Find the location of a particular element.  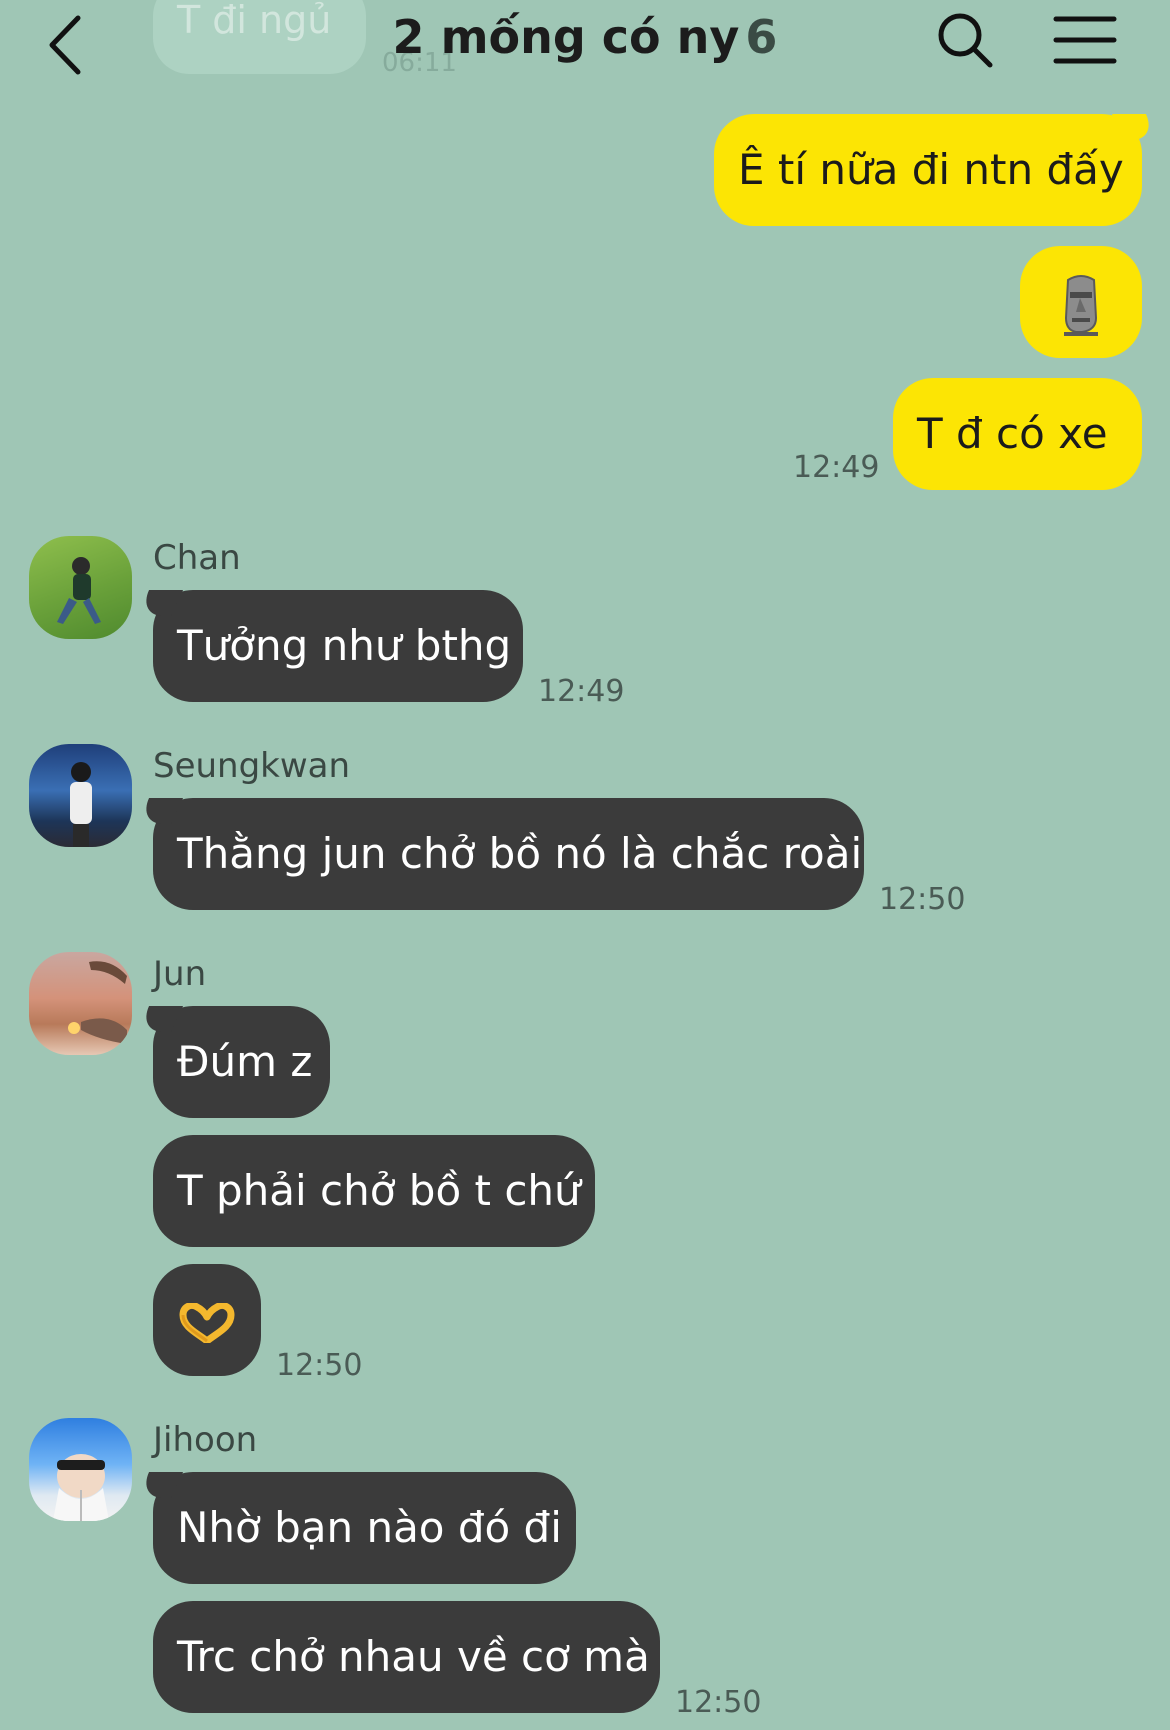

their-message-bubble: Thằng jun chở bồ nó là chắc roài is located at coordinates (508, 854).